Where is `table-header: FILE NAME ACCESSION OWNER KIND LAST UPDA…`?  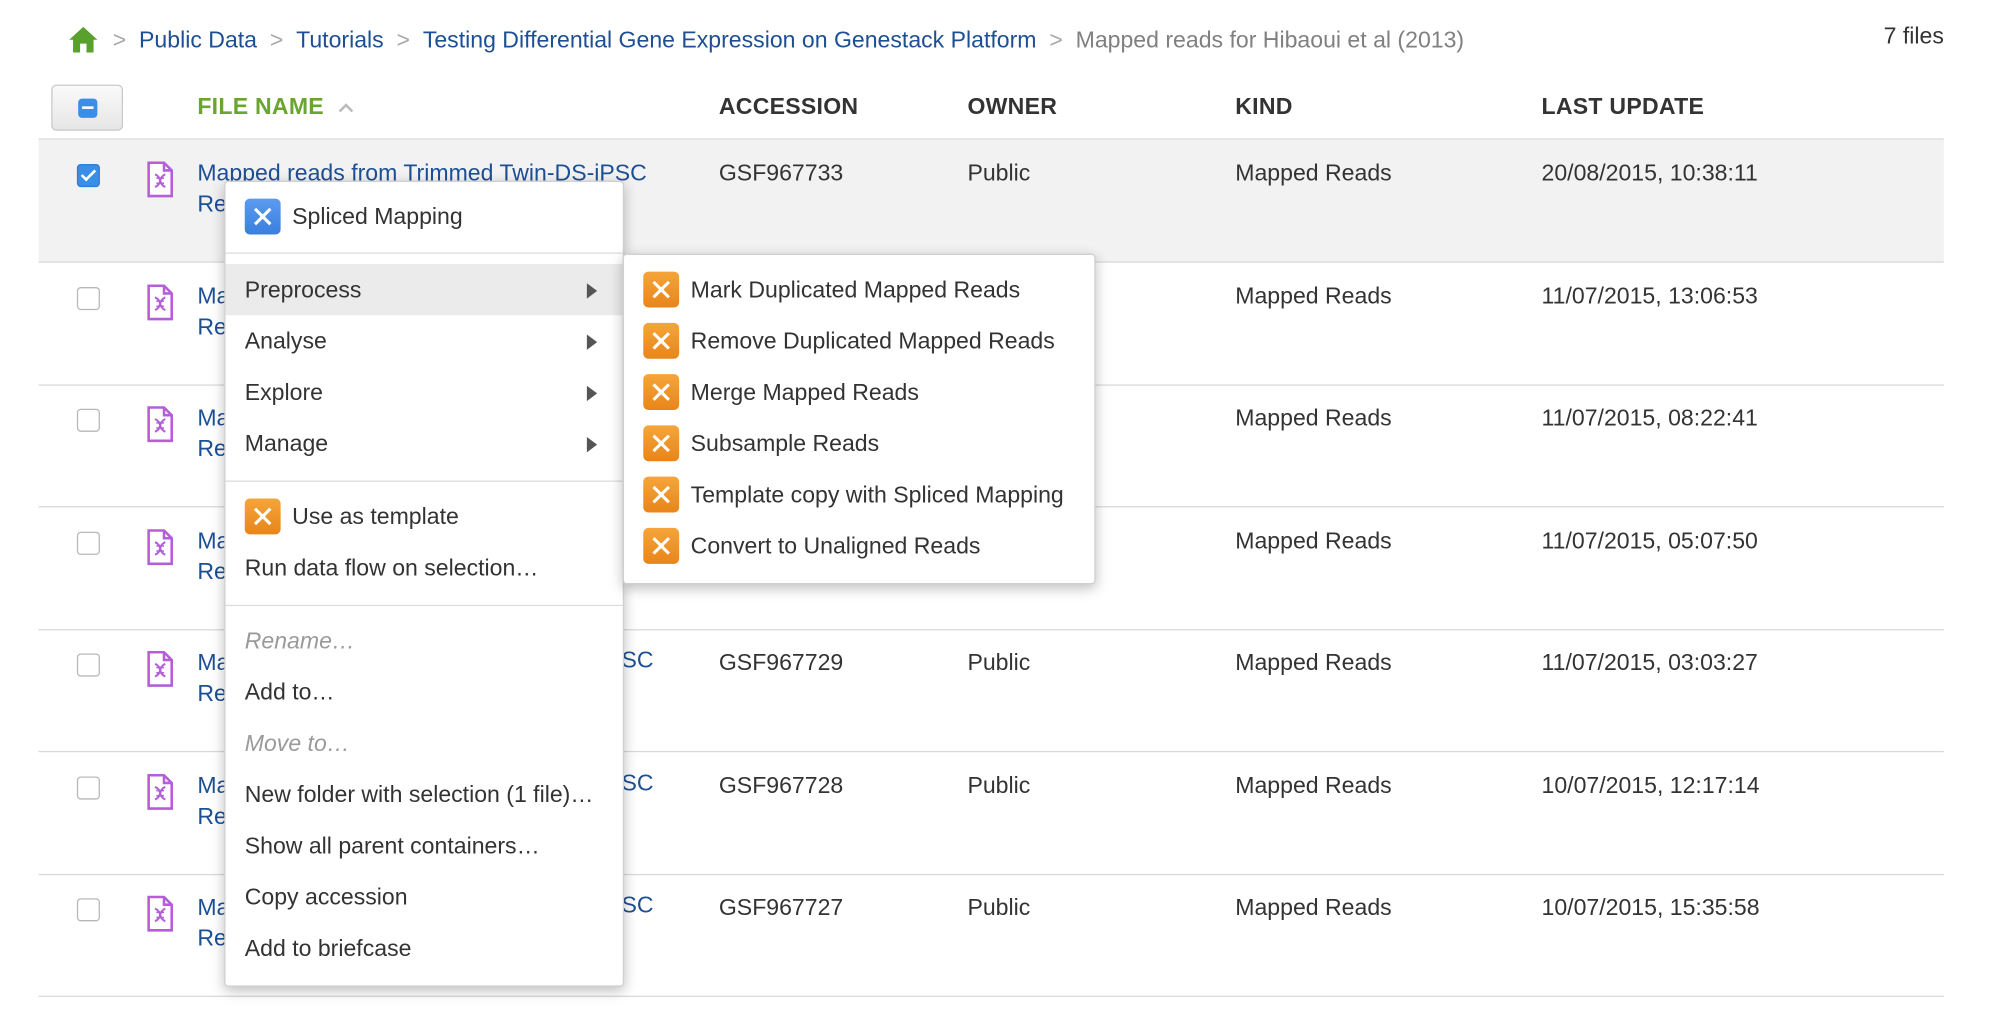
table-header: FILE NAME ACCESSION OWNER KIND LAST UPDA… is located at coordinates (991, 108).